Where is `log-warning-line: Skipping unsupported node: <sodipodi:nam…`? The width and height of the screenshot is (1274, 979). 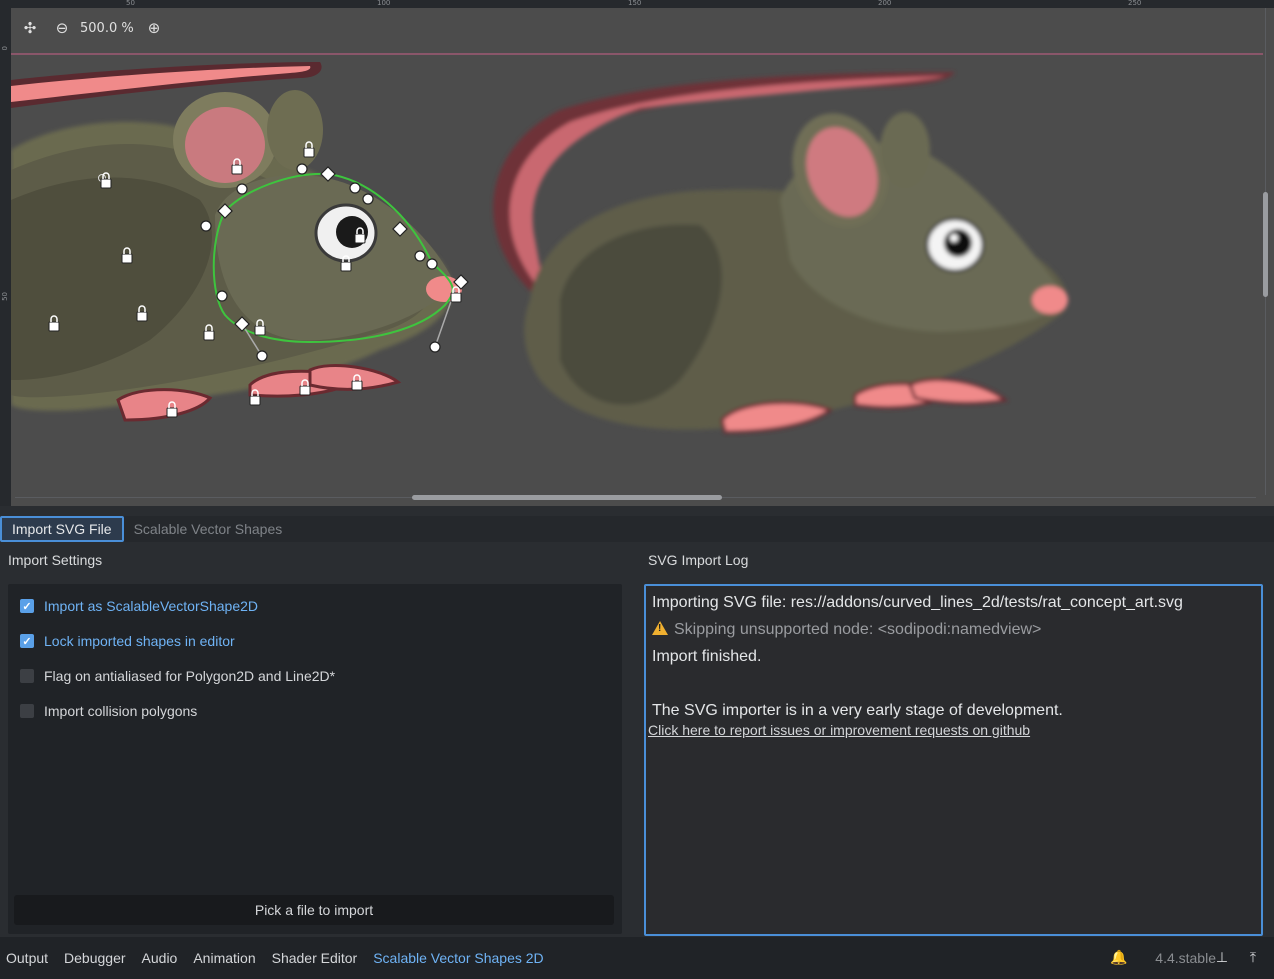 log-warning-line: Skipping unsupported node: <sodipodi:nam… is located at coordinates (846, 630).